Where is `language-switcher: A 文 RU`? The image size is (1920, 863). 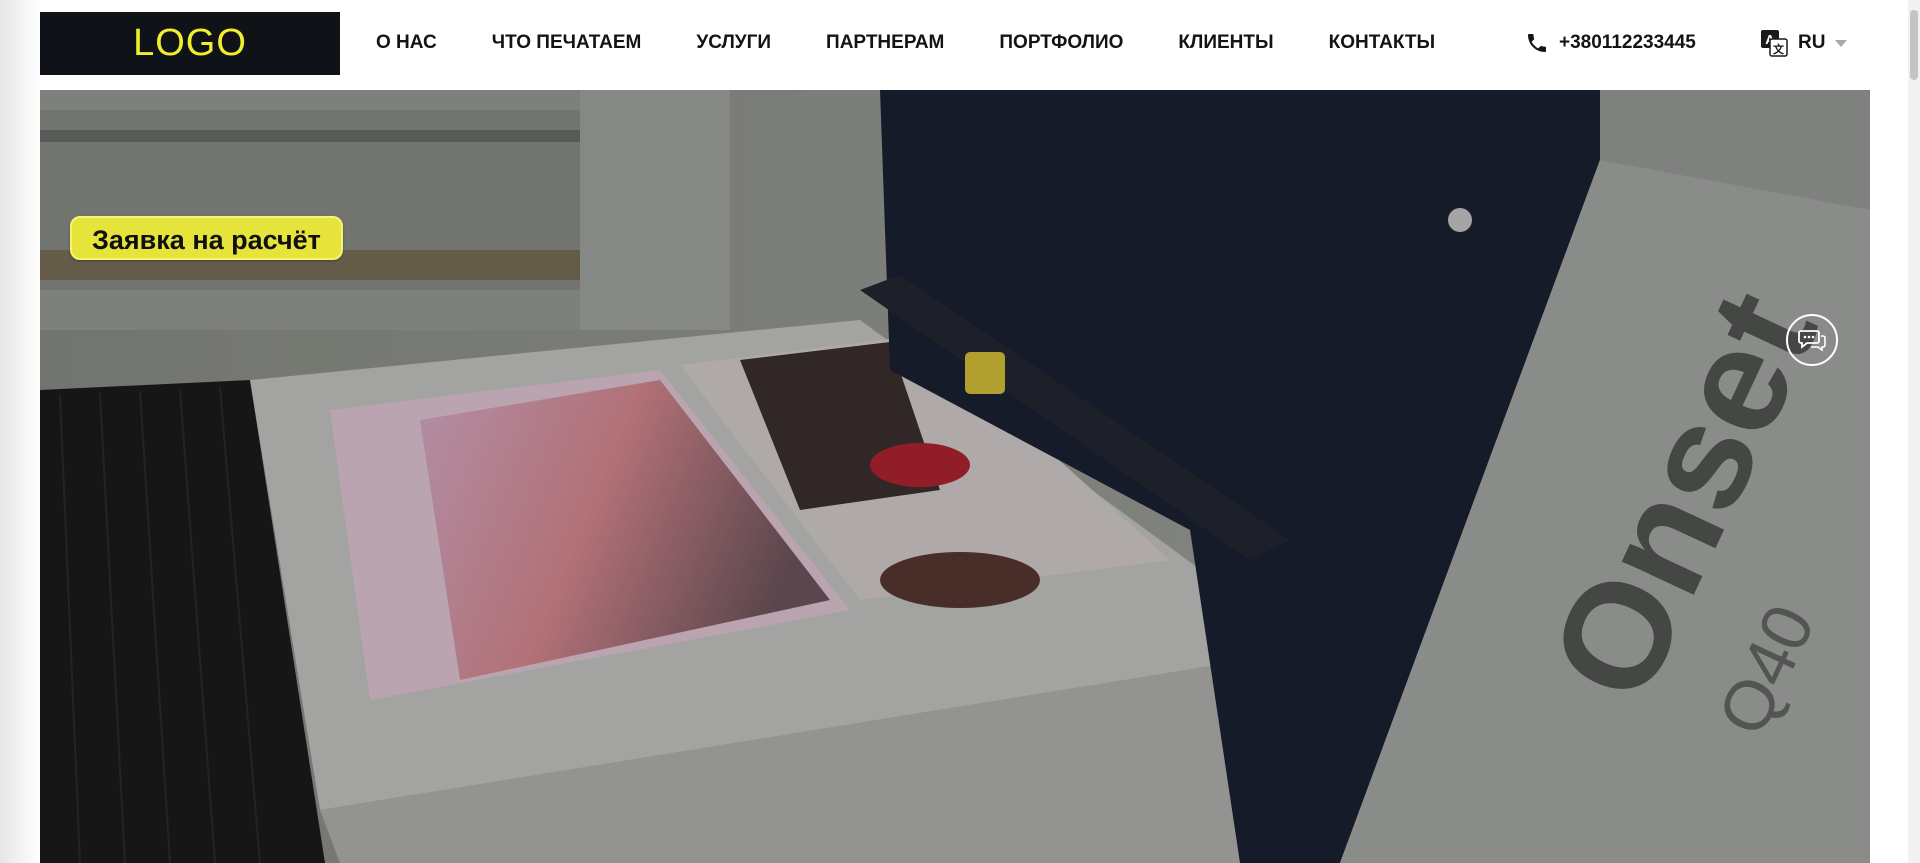
language-switcher: A 文 RU is located at coordinates (1804, 43).